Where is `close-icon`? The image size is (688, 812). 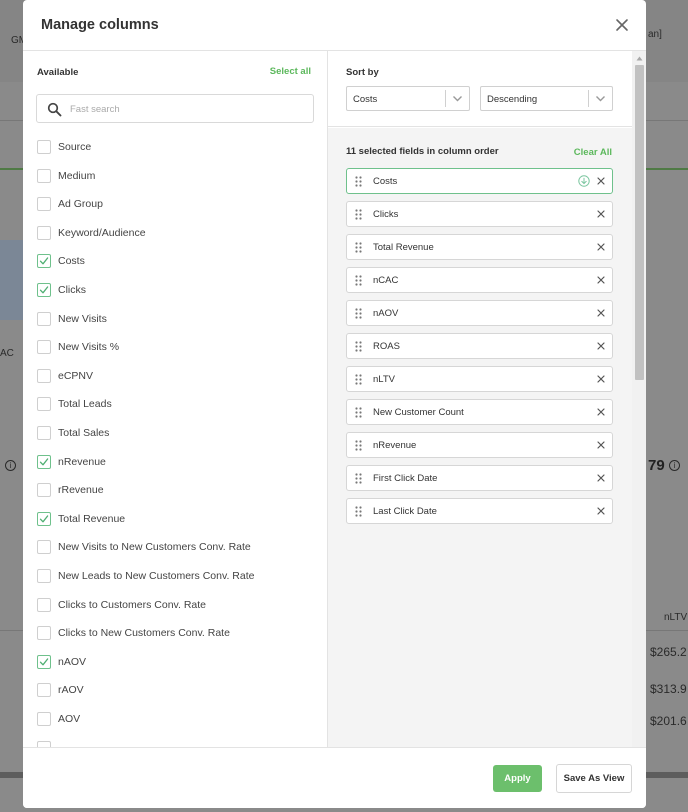 close-icon is located at coordinates (622, 25).